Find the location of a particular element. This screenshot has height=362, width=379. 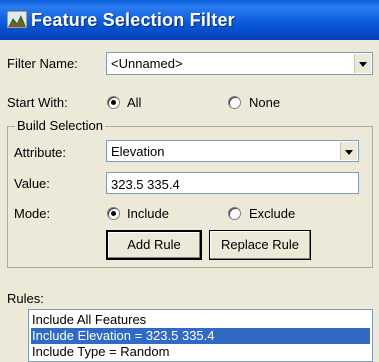

attribute-label: Attribute: is located at coordinates (40, 152).